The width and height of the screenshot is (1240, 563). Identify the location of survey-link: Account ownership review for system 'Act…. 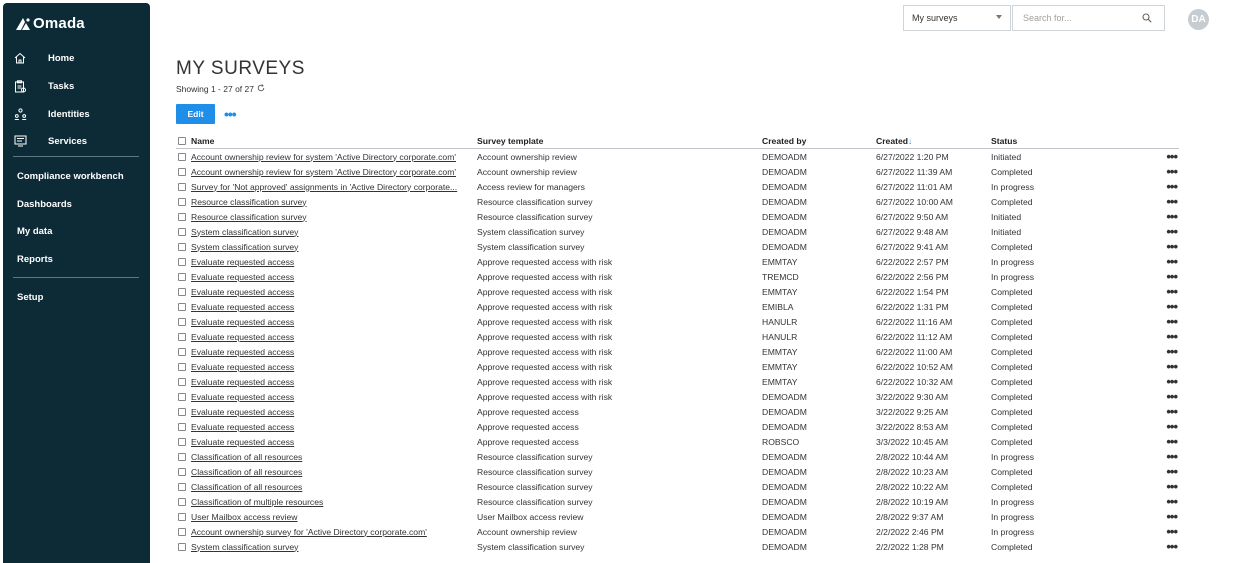
(323, 172).